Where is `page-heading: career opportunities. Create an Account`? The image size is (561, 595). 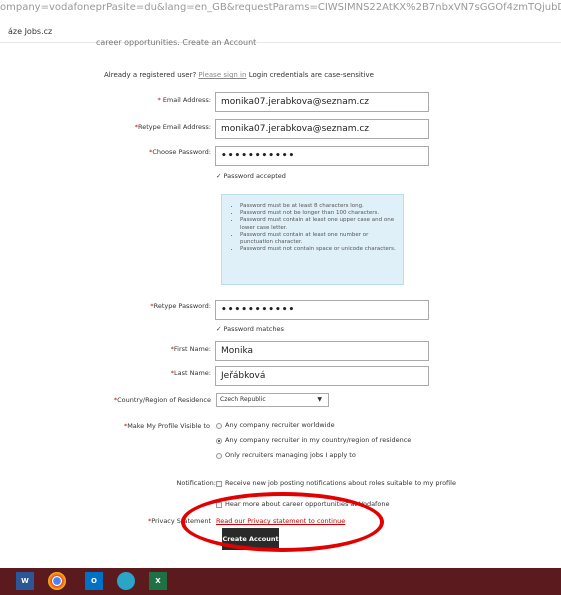 page-heading: career opportunities. Create an Account is located at coordinates (176, 42).